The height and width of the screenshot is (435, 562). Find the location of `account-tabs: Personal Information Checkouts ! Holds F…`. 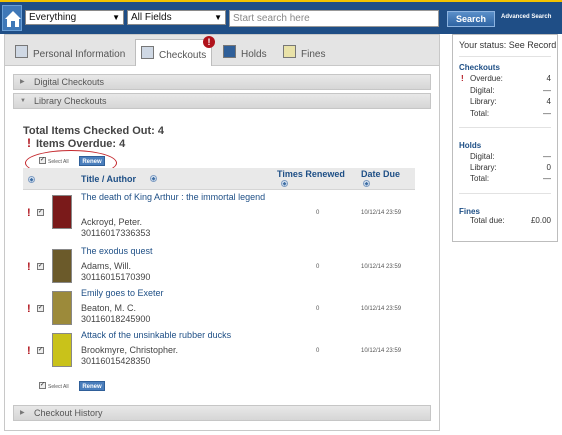

account-tabs: Personal Information Checkouts ! Holds F… is located at coordinates (222, 50).